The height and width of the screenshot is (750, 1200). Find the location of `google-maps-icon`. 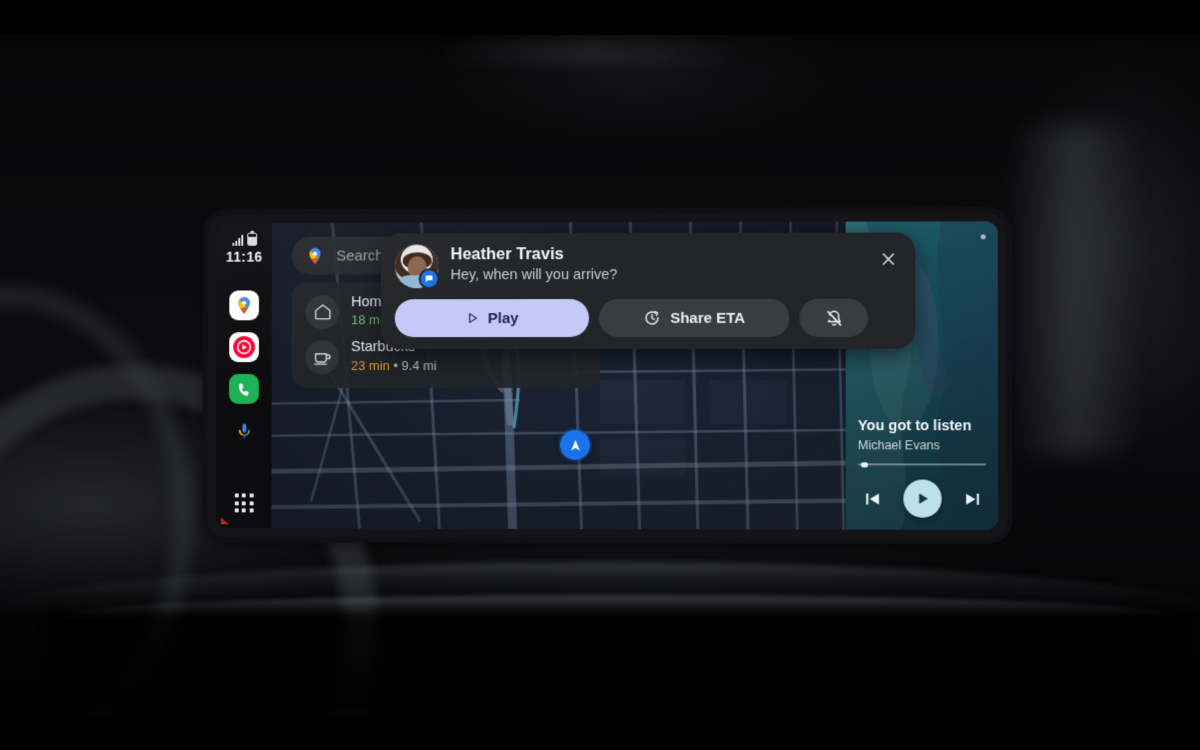

google-maps-icon is located at coordinates (244, 305).